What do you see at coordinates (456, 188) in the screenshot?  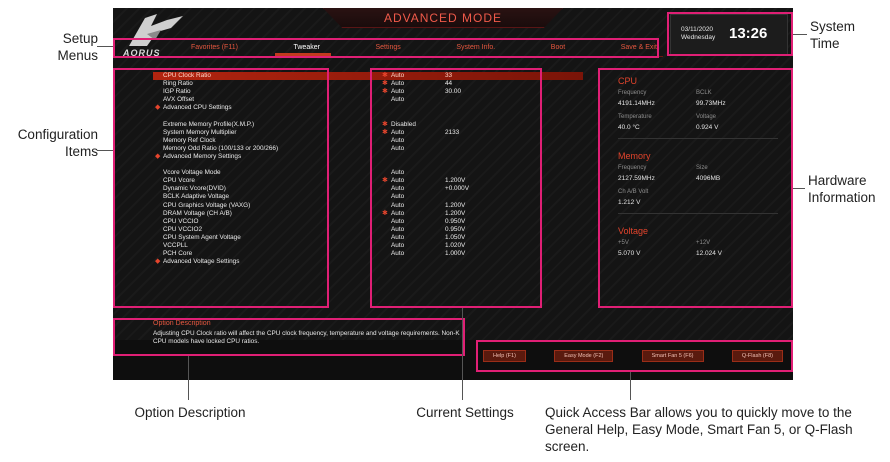 I see `current-settings-box` at bounding box center [456, 188].